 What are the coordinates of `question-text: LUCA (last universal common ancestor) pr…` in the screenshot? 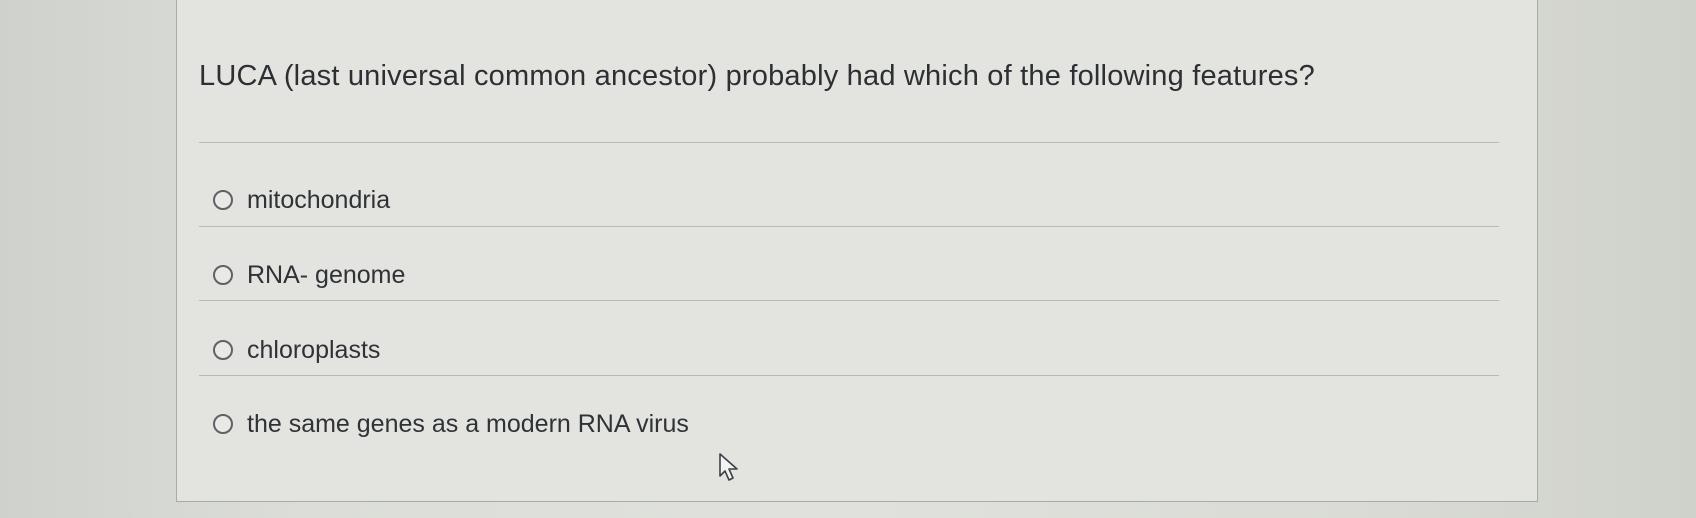 It's located at (757, 76).